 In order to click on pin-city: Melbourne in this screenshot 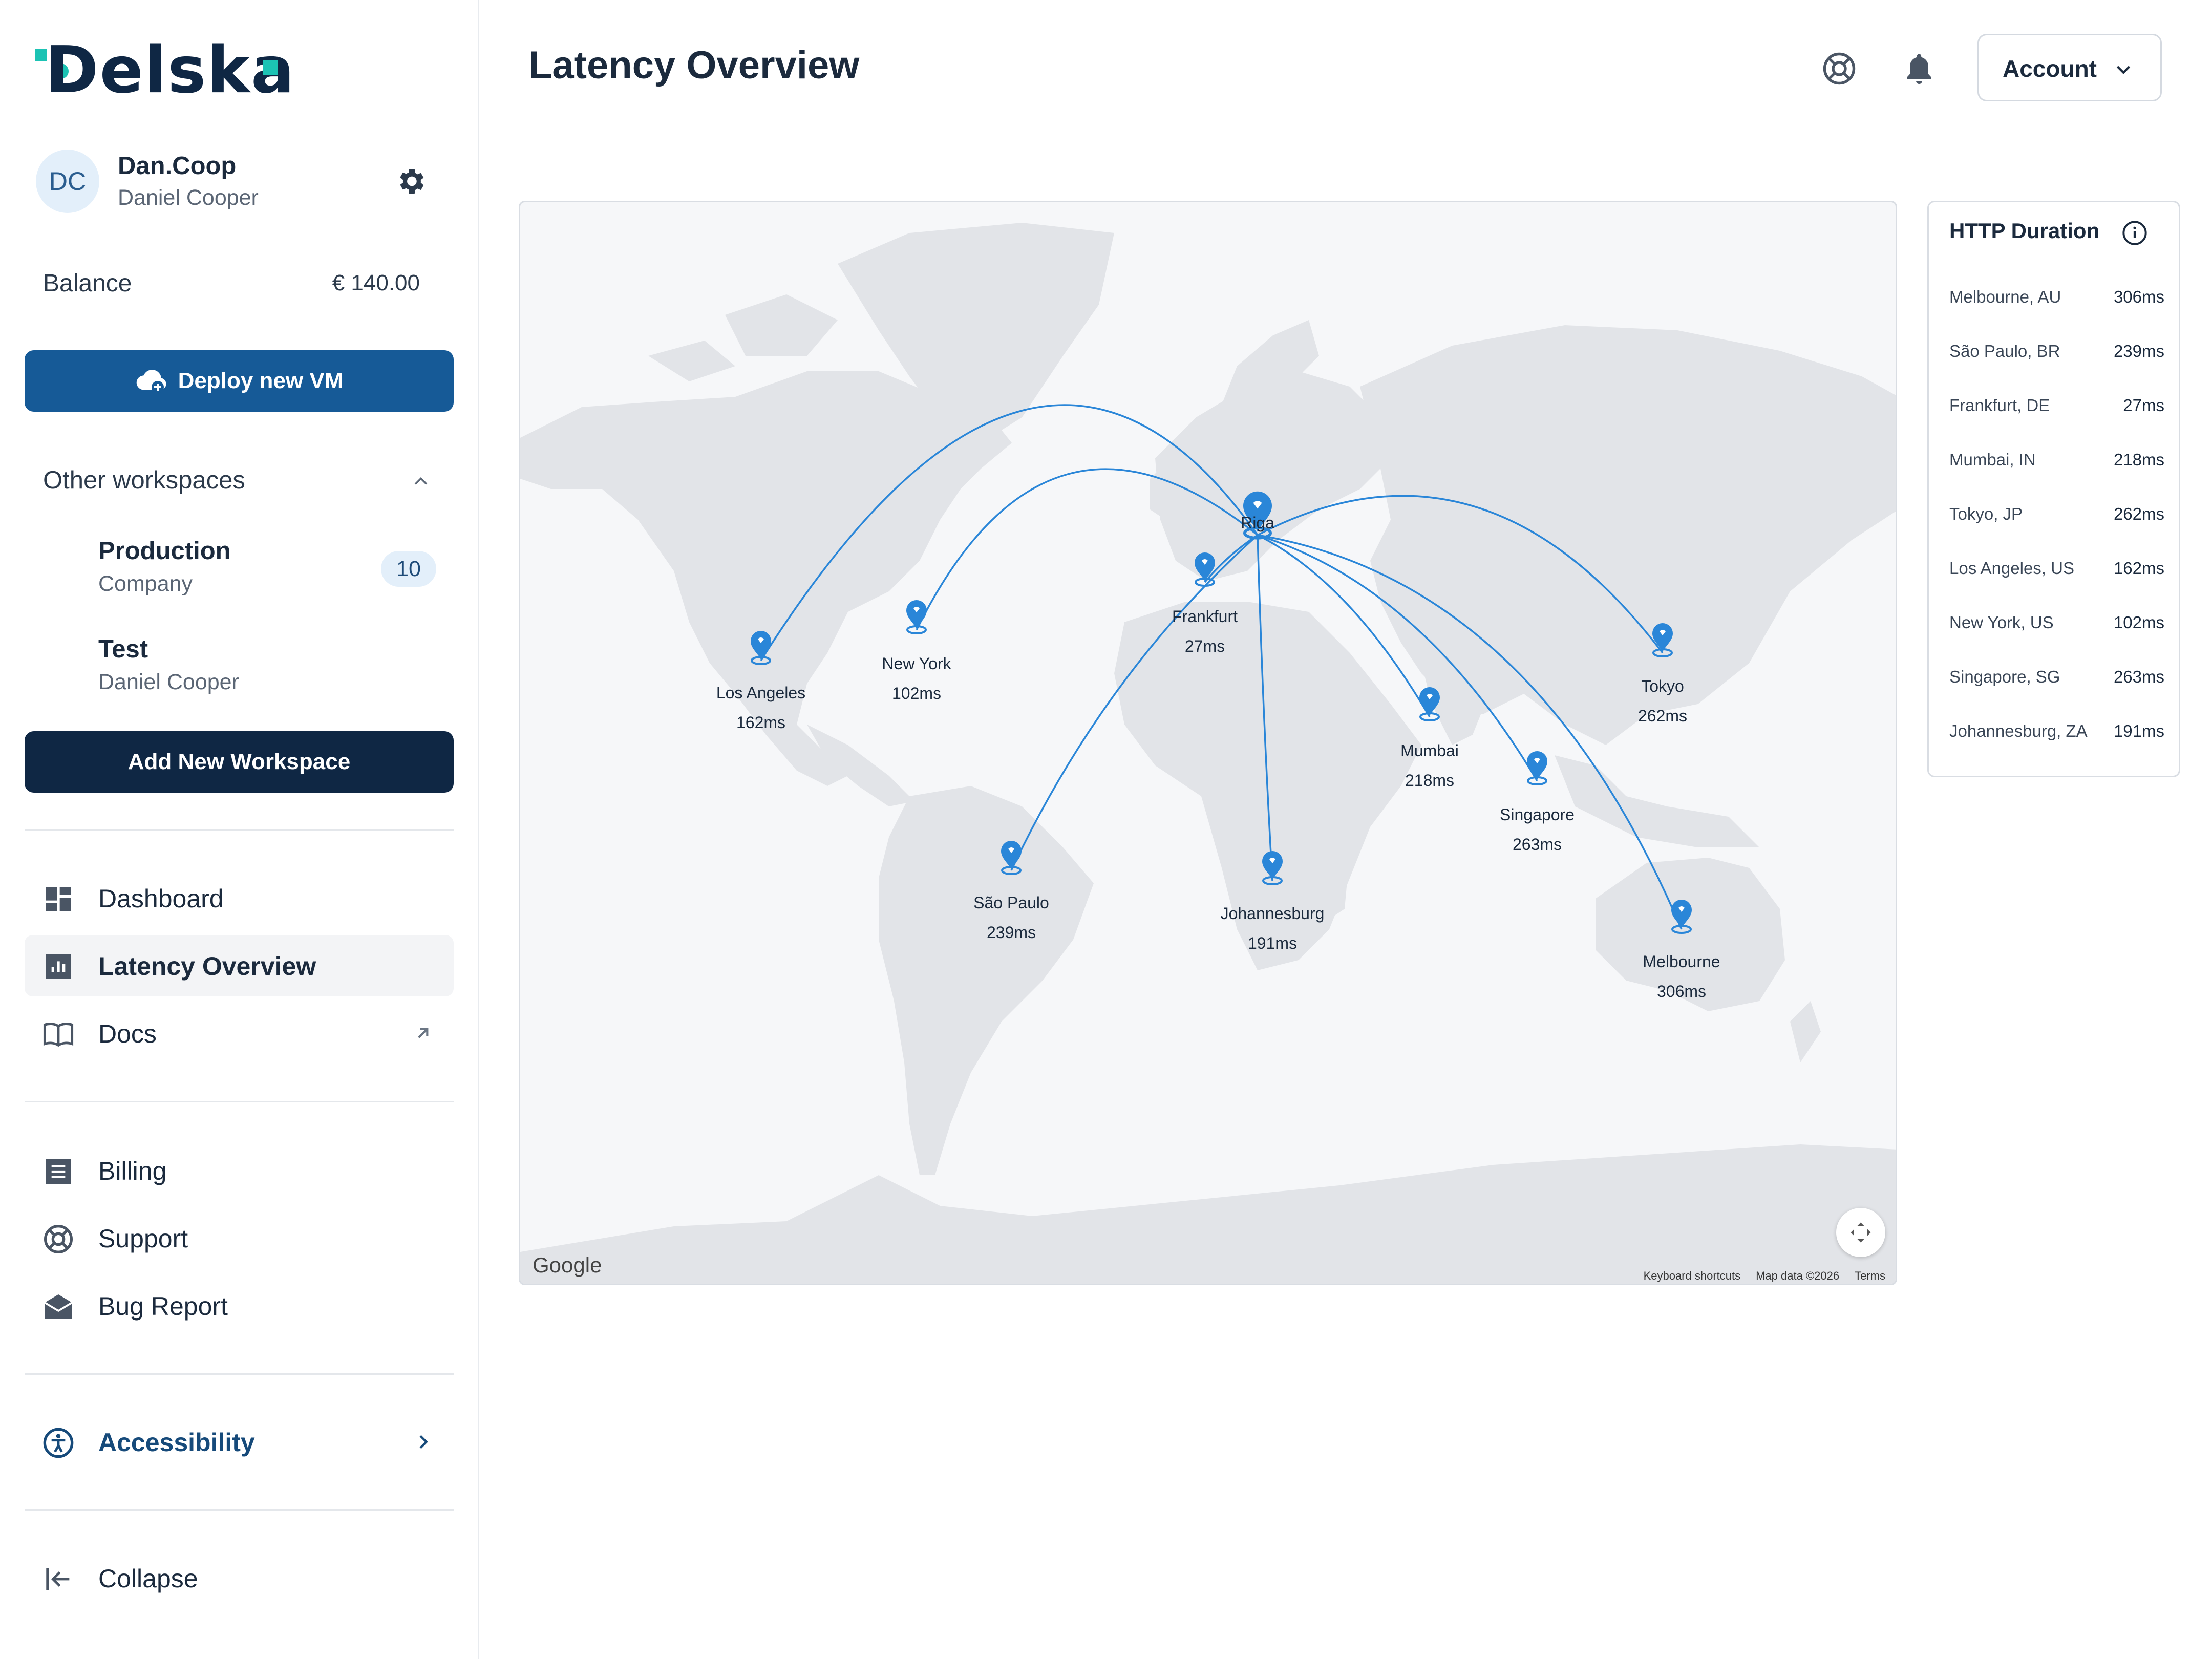, I will do `click(1682, 961)`.